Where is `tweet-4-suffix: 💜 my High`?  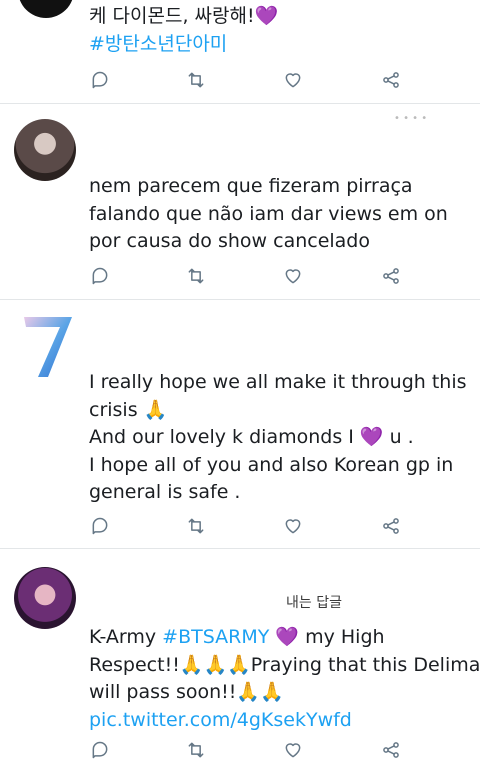 tweet-4-suffix: 💜 my High is located at coordinates (327, 637).